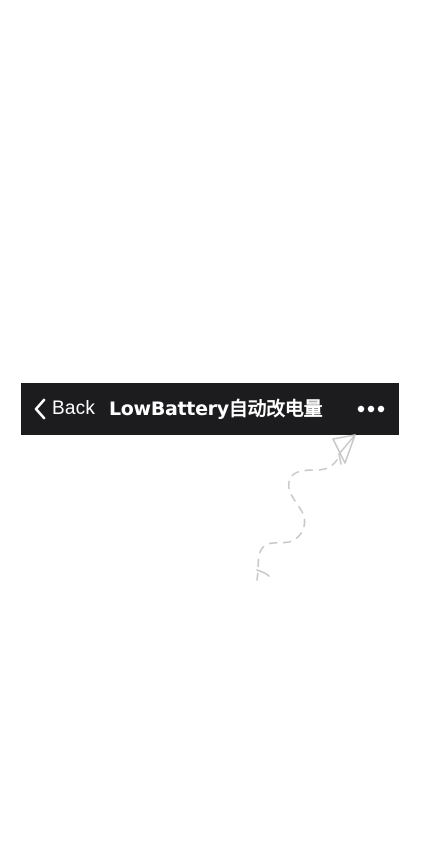 The height and width of the screenshot is (846, 421). I want to click on back-label: Back, so click(74, 408).